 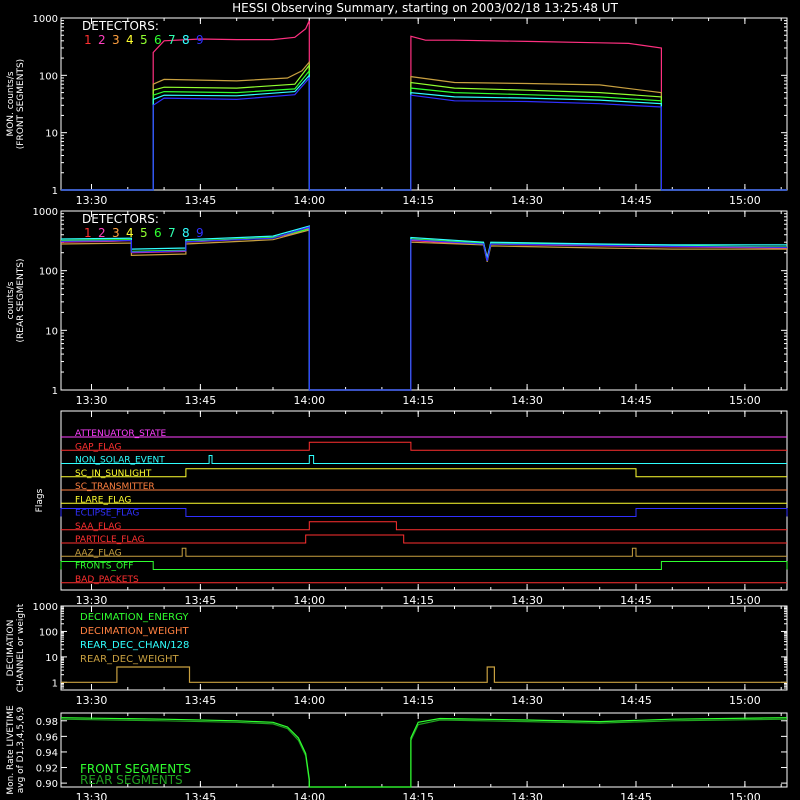 I want to click on y-tick-label: 0.96, so click(x=47, y=737).